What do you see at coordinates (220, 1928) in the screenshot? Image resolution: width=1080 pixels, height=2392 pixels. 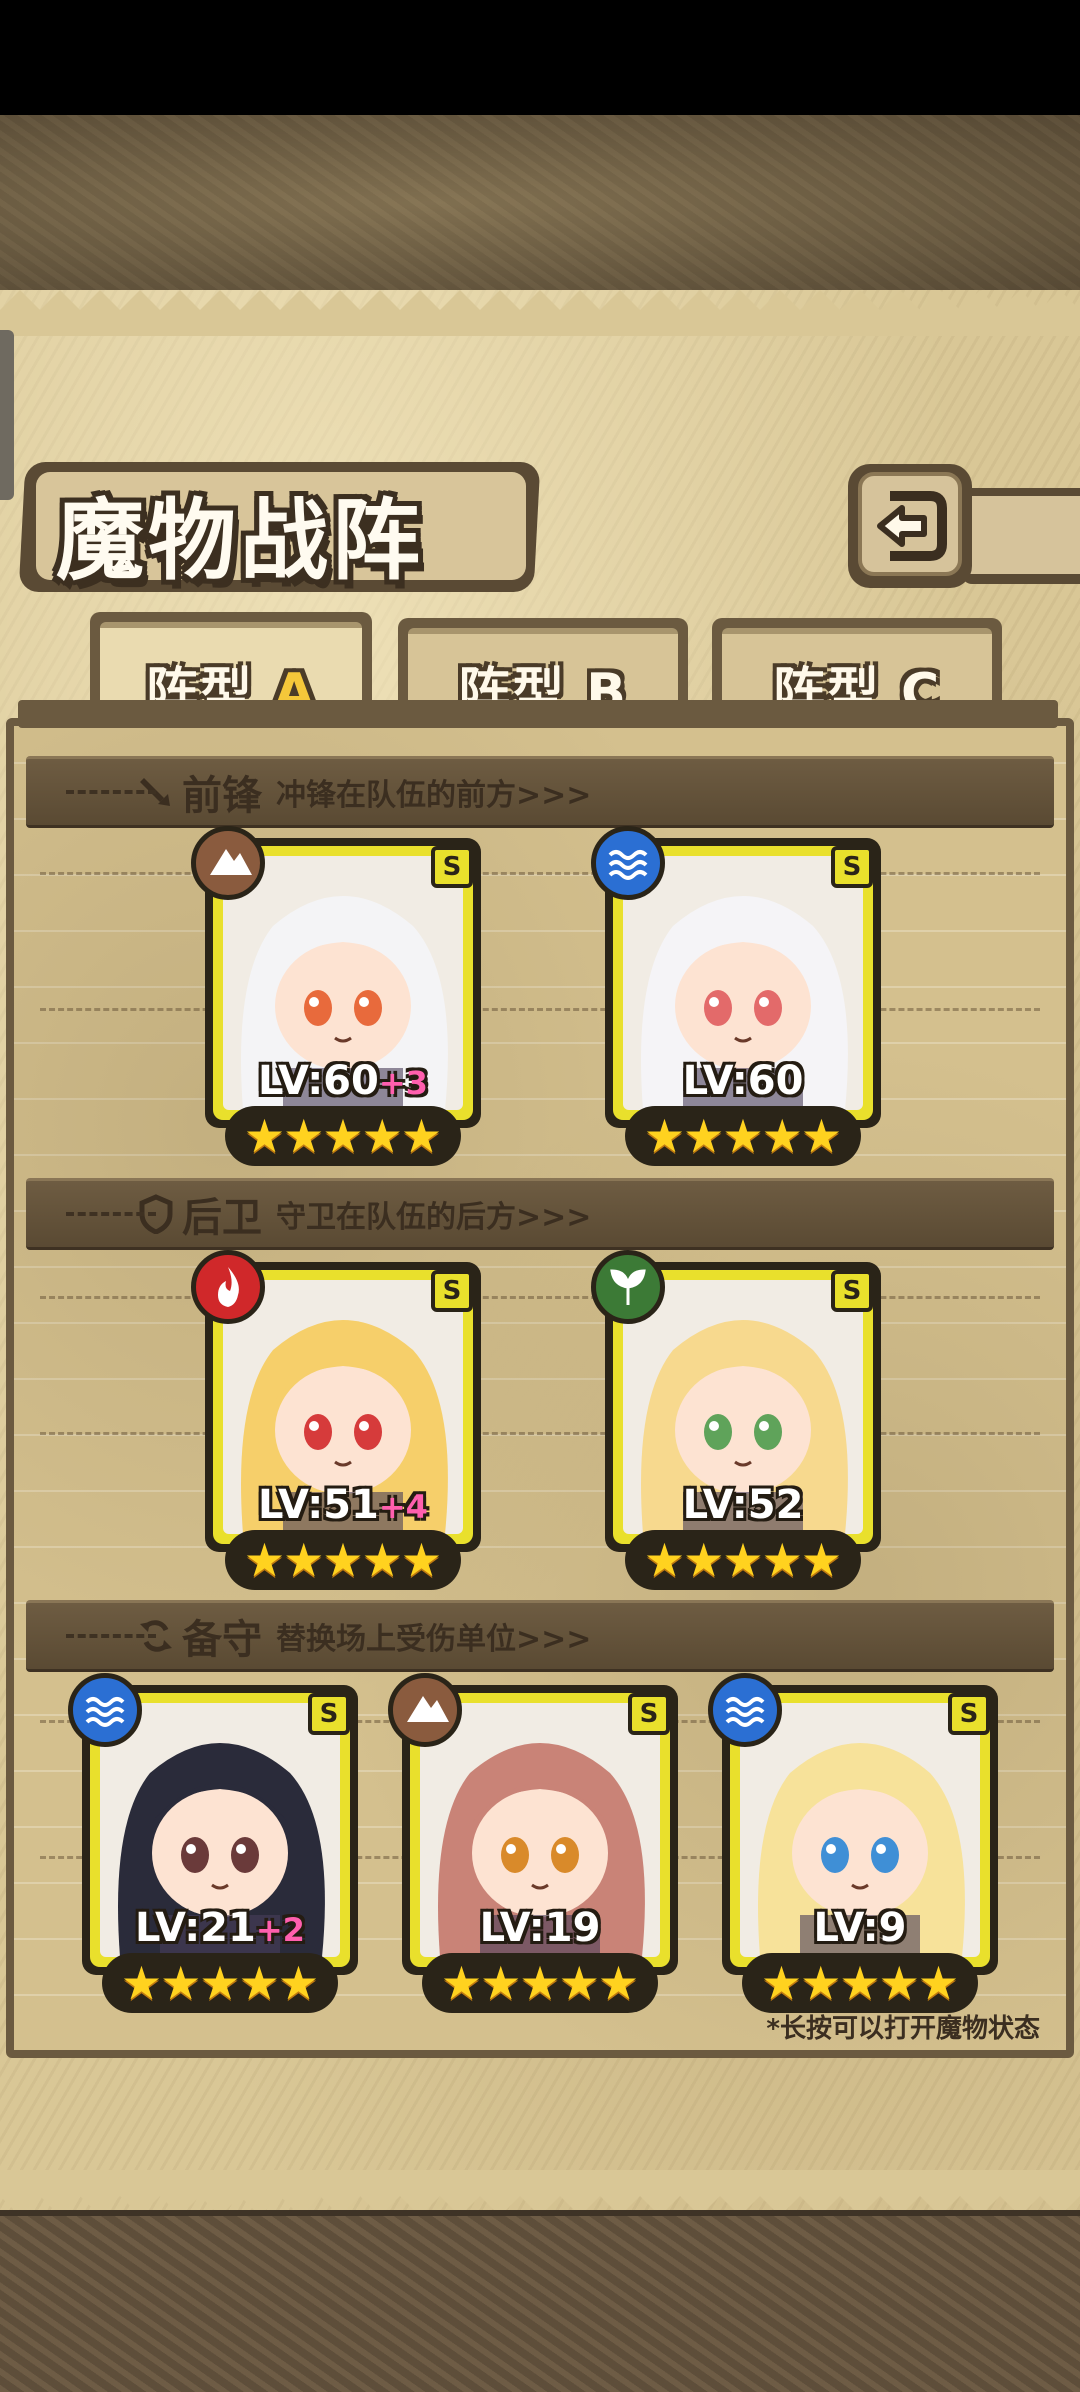 I see `monster-level: LV:21+2` at bounding box center [220, 1928].